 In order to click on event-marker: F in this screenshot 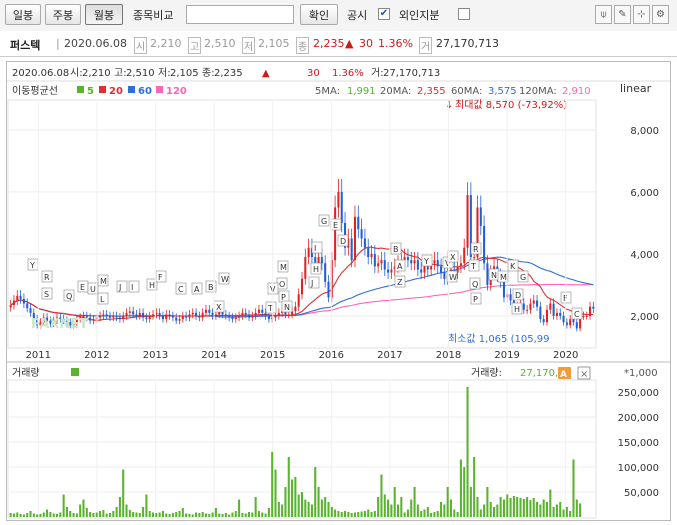, I will do `click(161, 276)`.